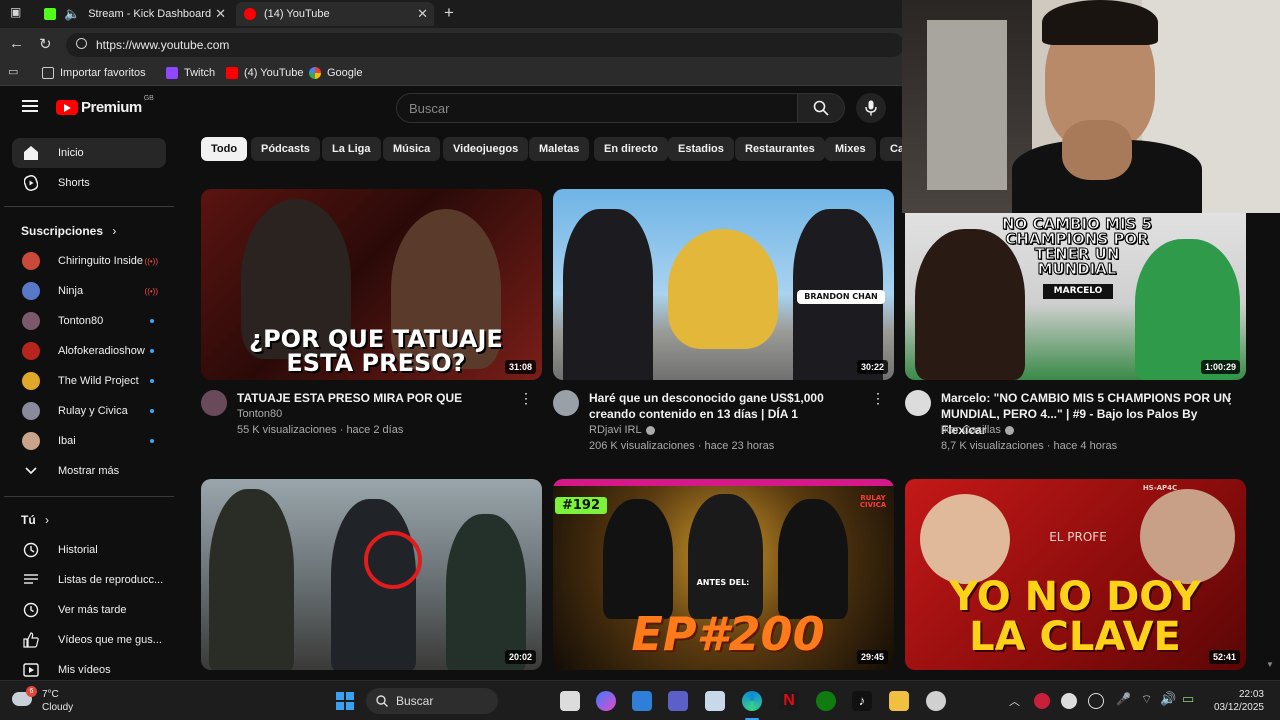  Describe the element at coordinates (850, 149) in the screenshot. I see `chip-mixes: Mixes` at that location.